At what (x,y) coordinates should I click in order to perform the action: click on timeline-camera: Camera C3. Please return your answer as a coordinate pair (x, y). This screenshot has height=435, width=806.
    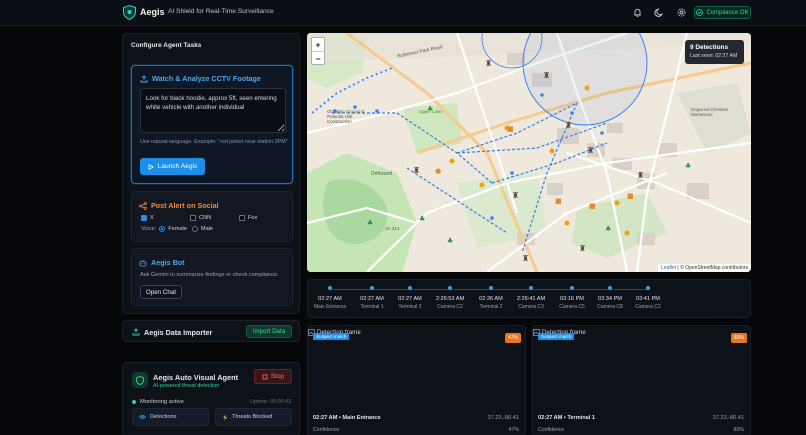
    Looking at the image, I should click on (531, 307).